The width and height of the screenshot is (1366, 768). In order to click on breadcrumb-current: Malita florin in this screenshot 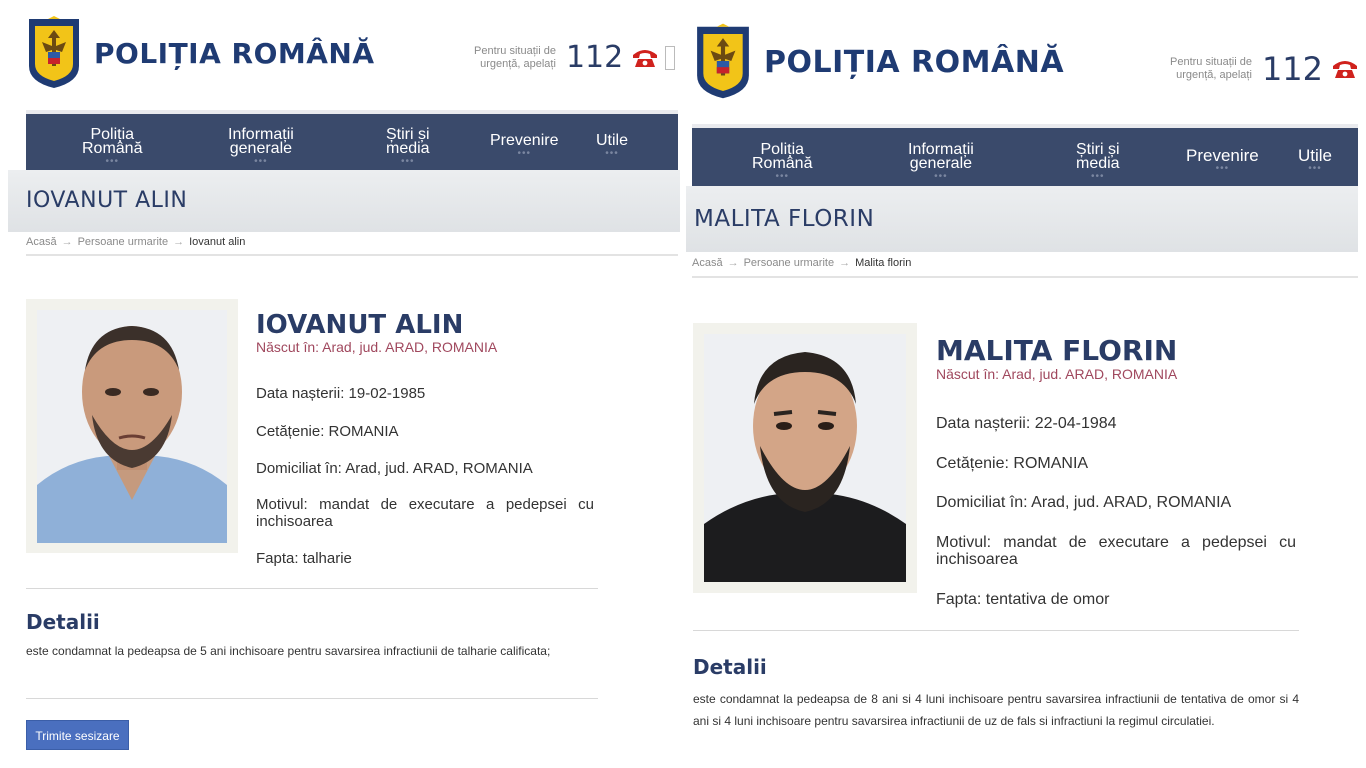, I will do `click(883, 263)`.